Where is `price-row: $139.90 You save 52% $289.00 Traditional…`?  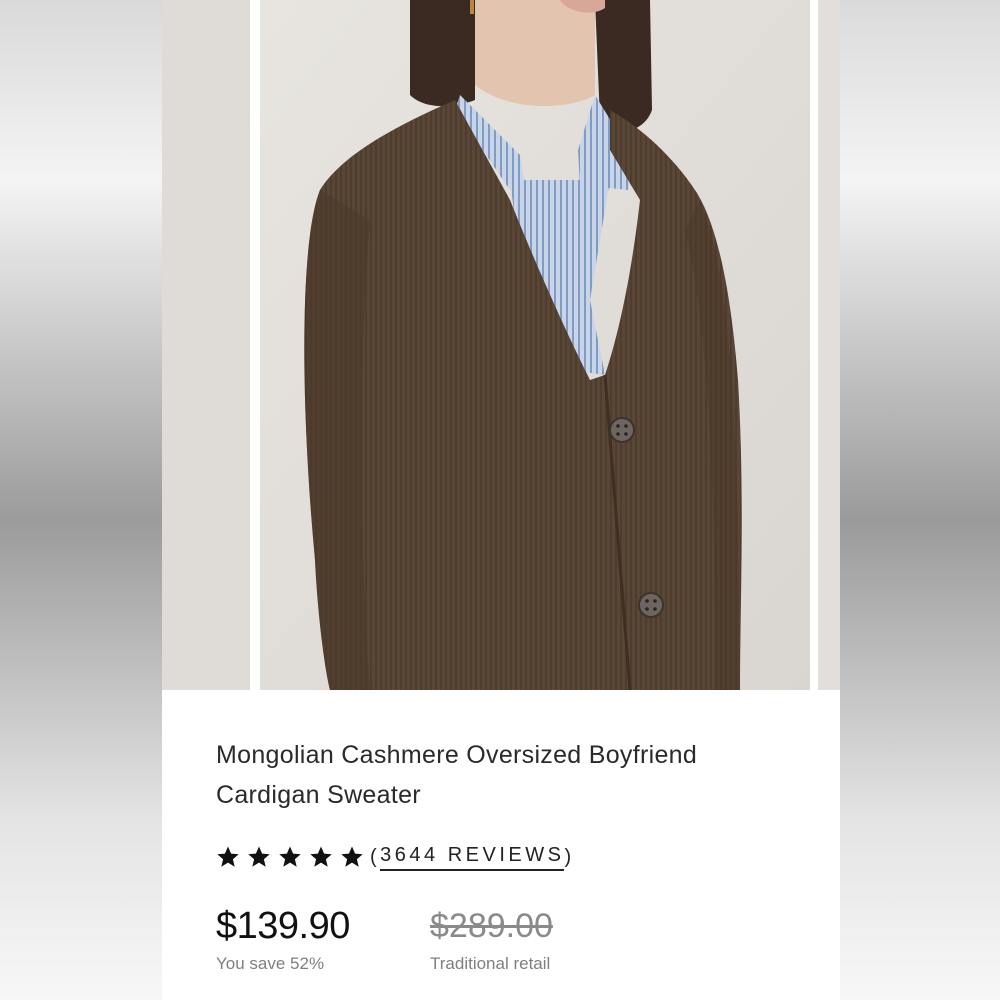
price-row: $139.90 You save 52% $289.00 Traditional… is located at coordinates (506, 938).